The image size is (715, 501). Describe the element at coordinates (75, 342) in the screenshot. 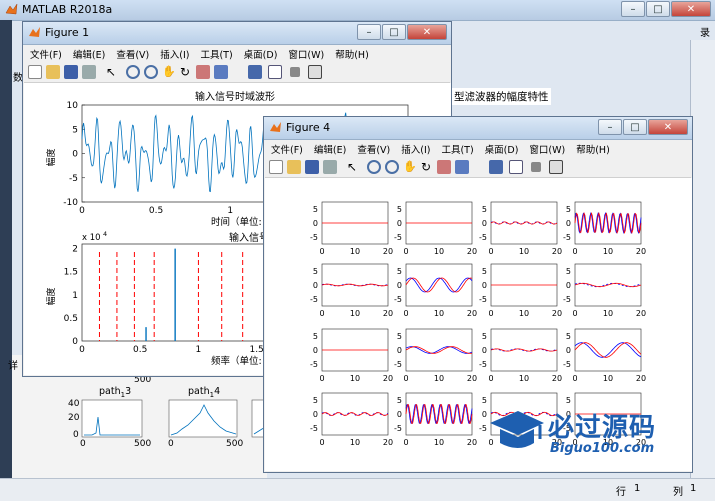

I see `plot2-ytick-label: 0` at that location.